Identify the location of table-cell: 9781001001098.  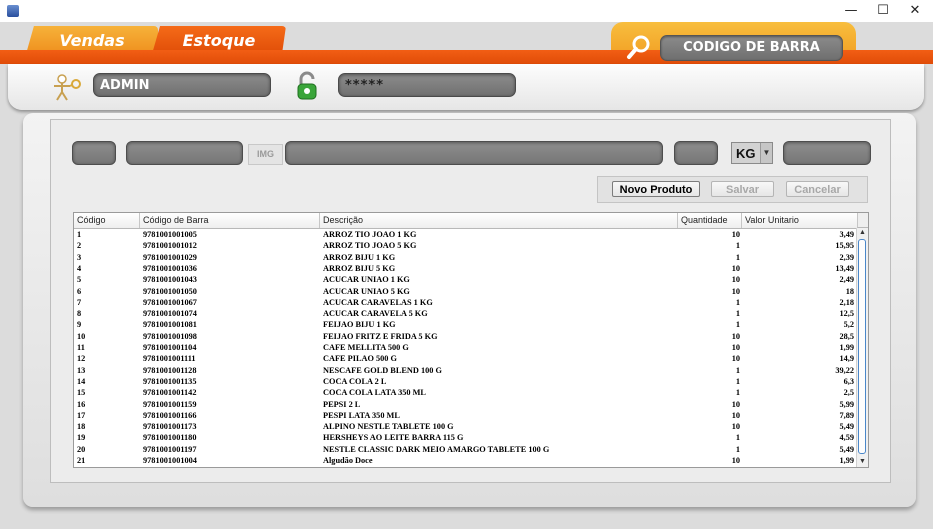
(170, 336).